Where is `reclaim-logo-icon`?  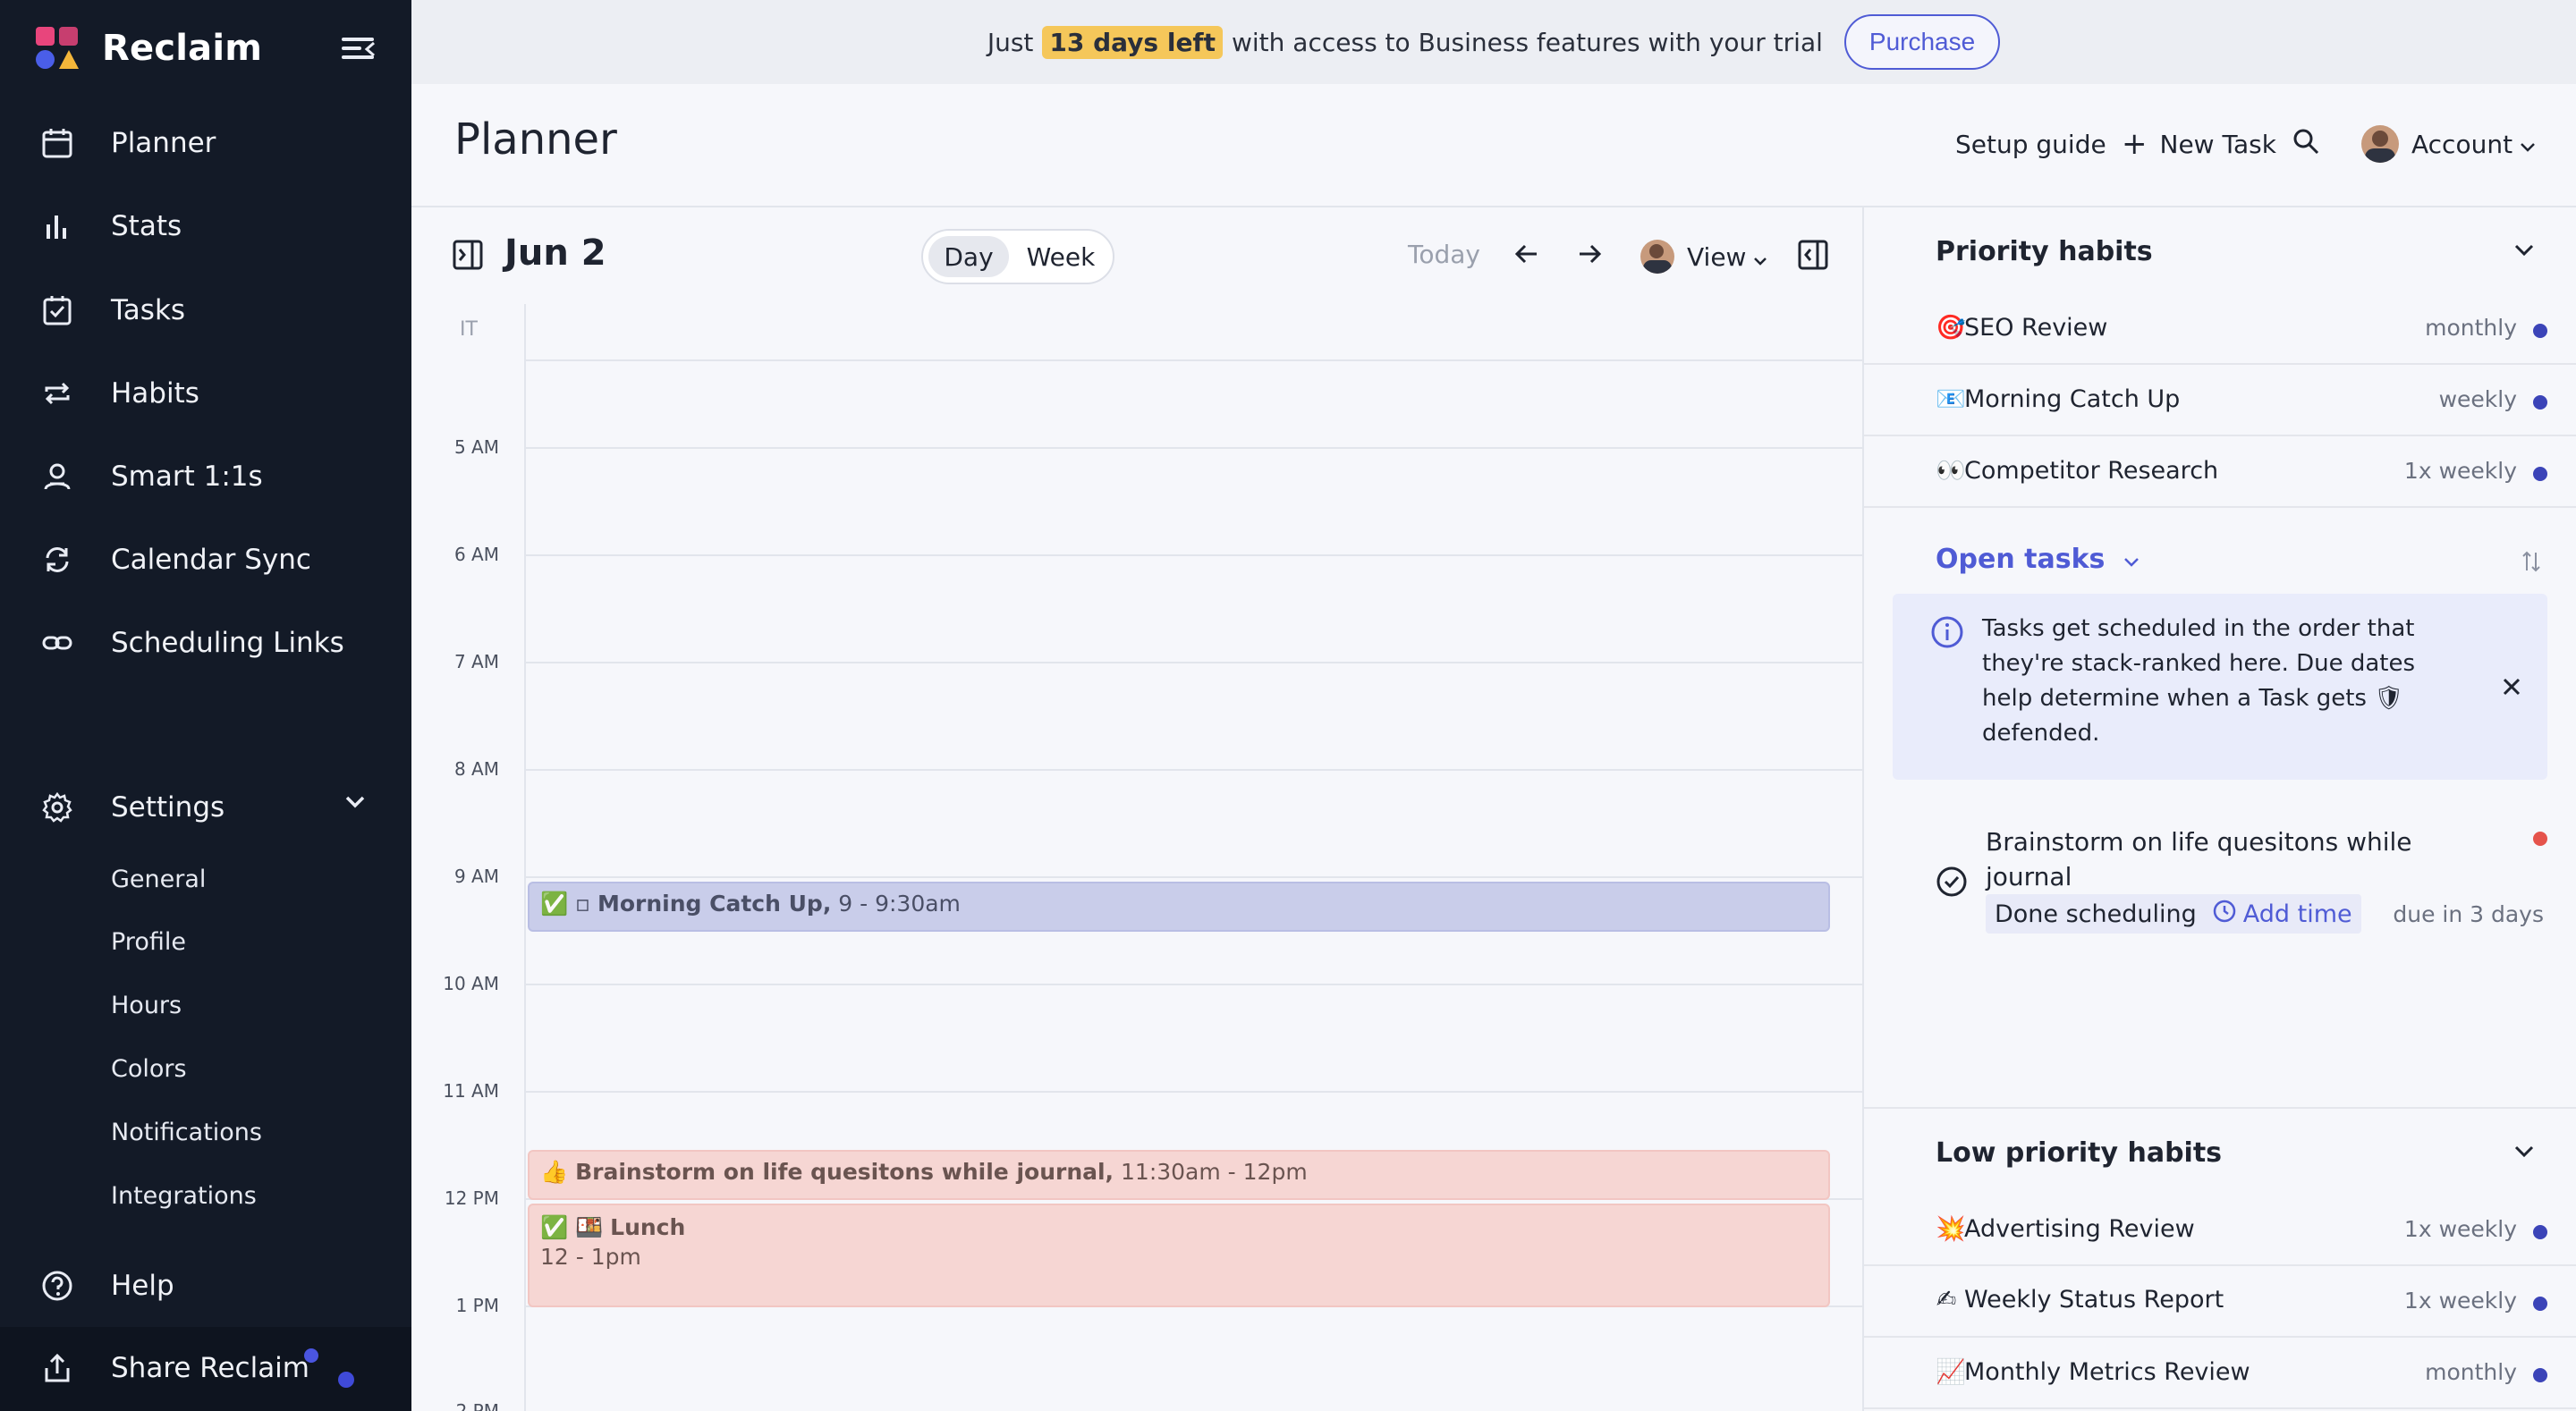
reclaim-logo-icon is located at coordinates (57, 49).